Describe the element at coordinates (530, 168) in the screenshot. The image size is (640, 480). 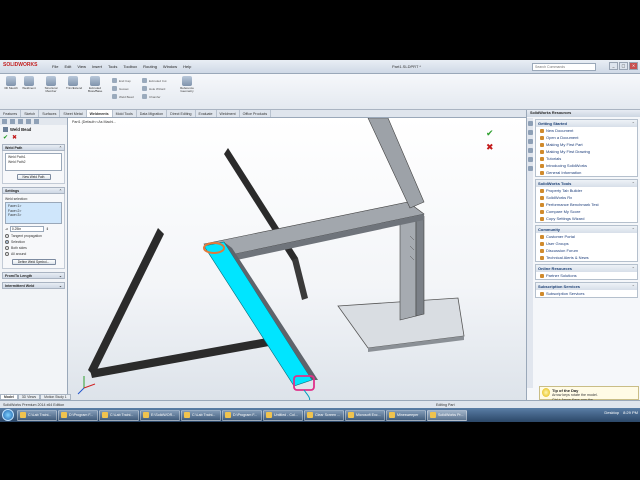
I see `custom-properties-icon` at that location.